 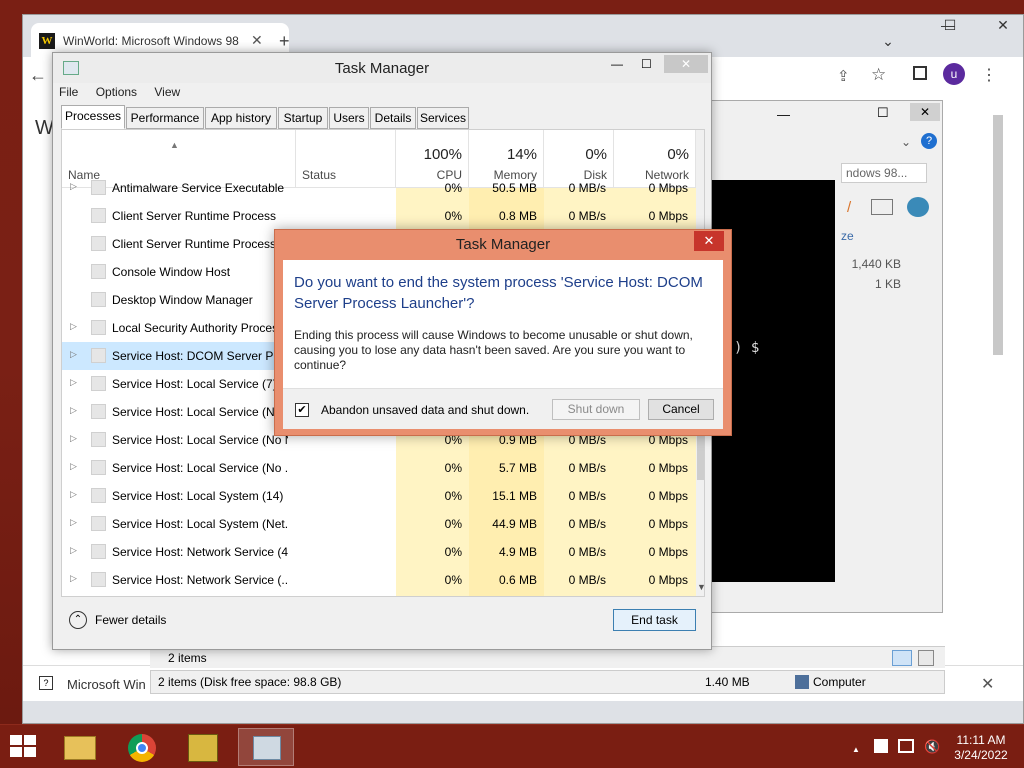 What do you see at coordinates (38, 75) in the screenshot?
I see `back-arrow-icon: ←` at bounding box center [38, 75].